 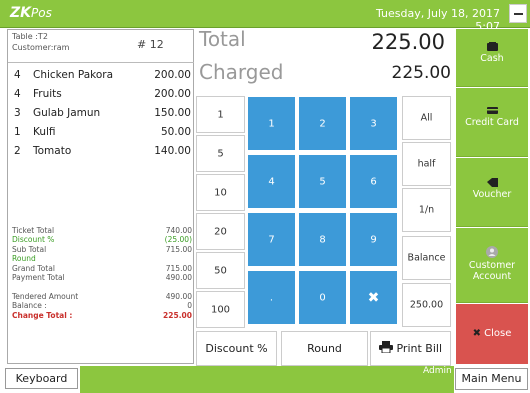 I want to click on quick-amount-button: 10, so click(x=220, y=192).